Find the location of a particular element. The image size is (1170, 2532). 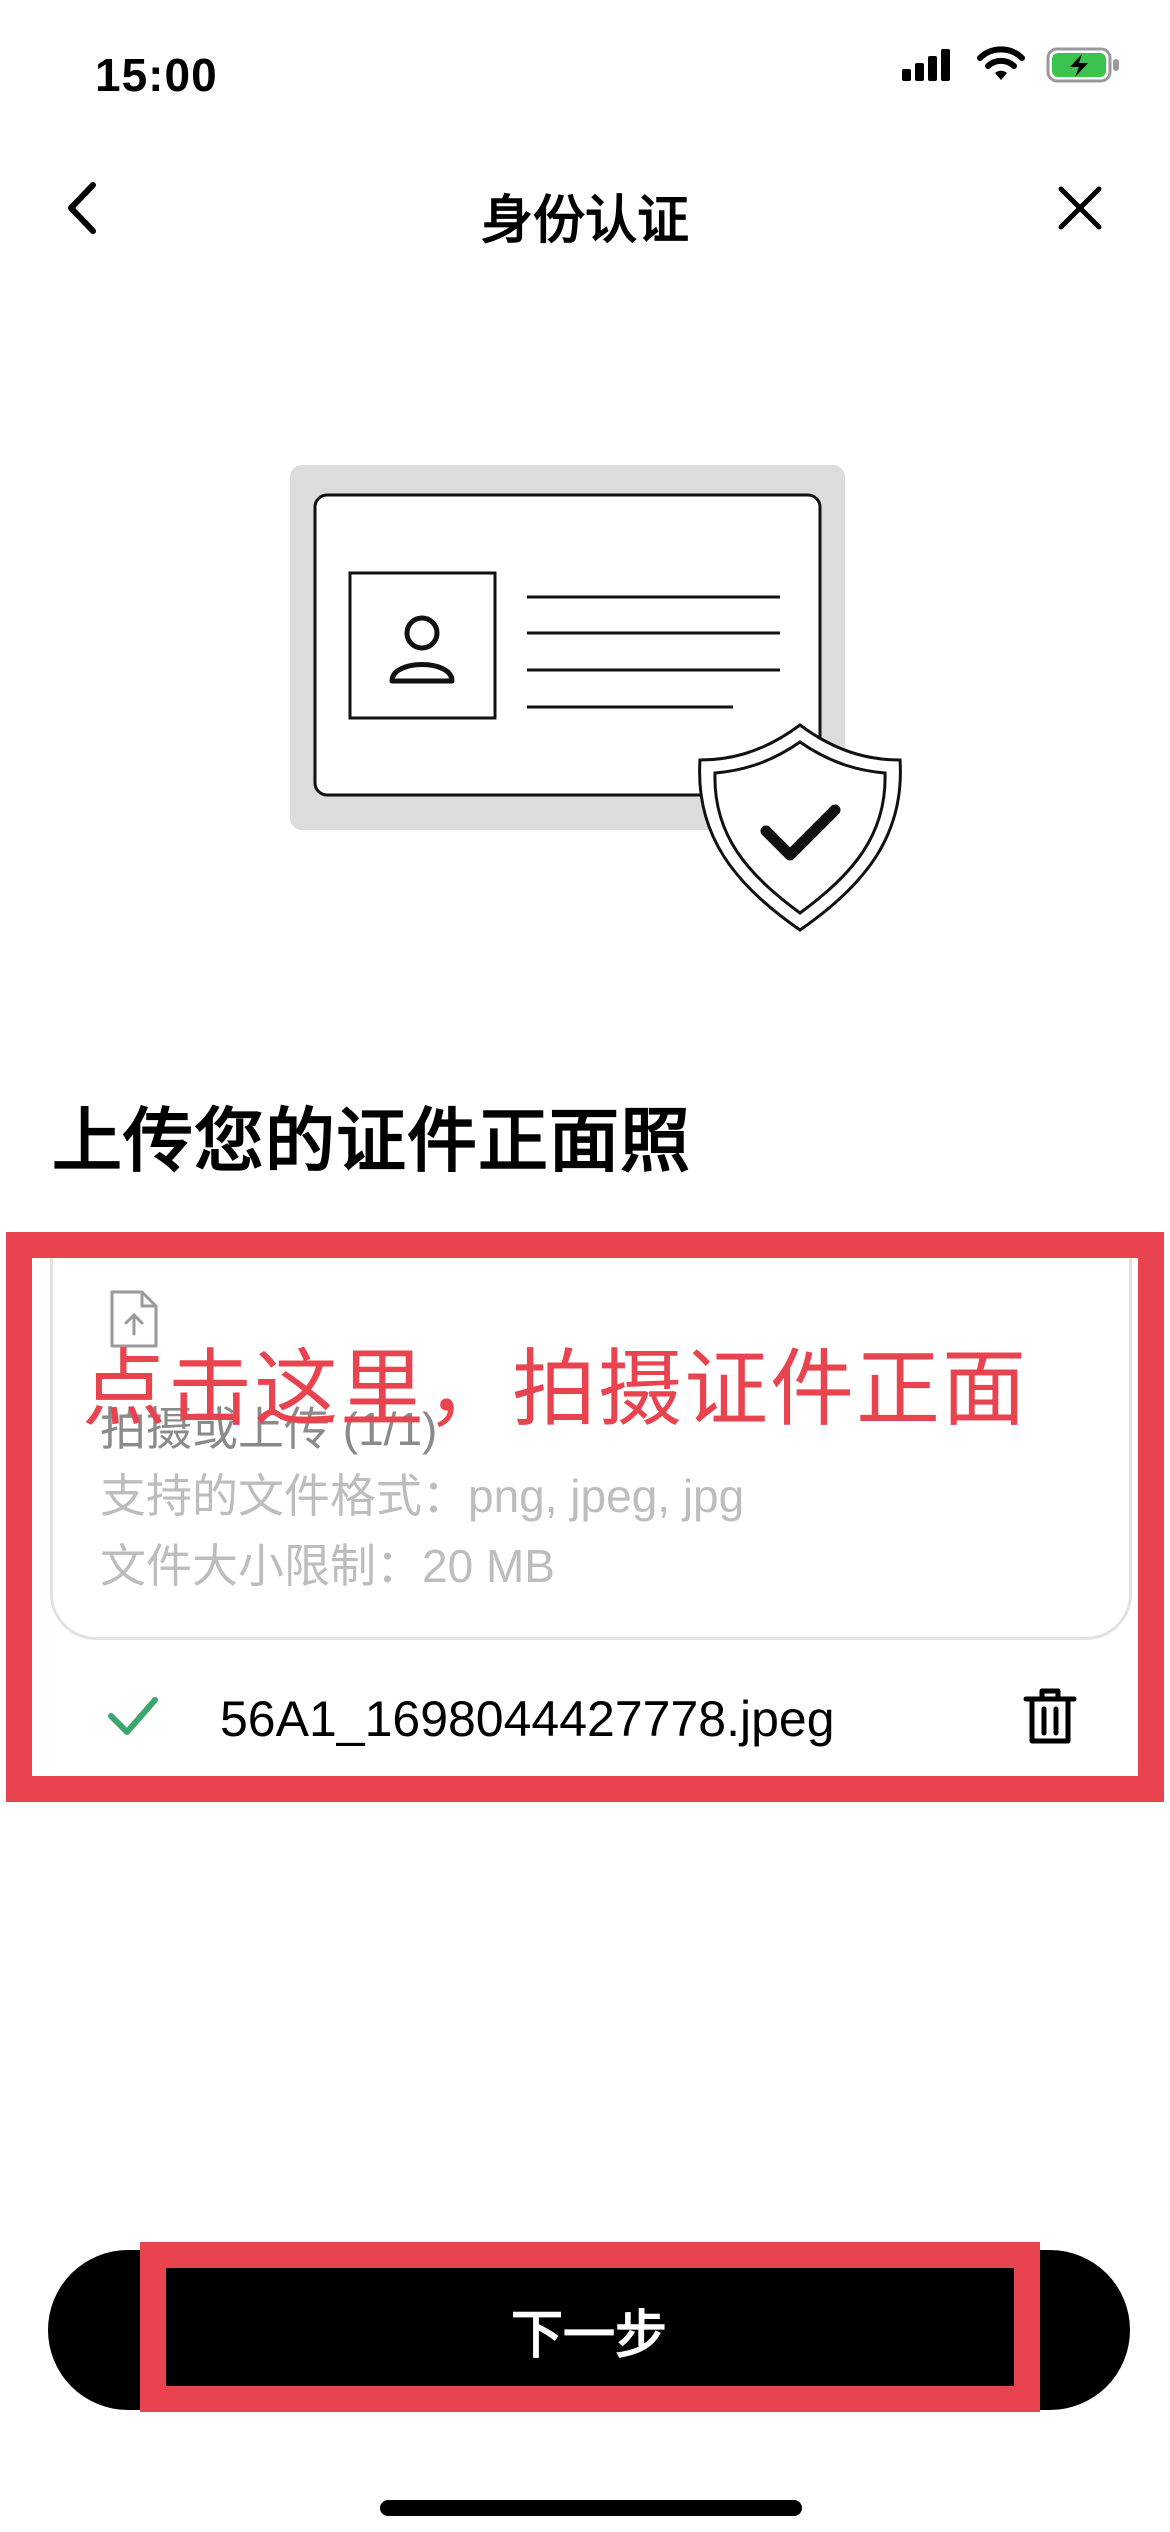

status-time: 15:00 is located at coordinates (156, 75).